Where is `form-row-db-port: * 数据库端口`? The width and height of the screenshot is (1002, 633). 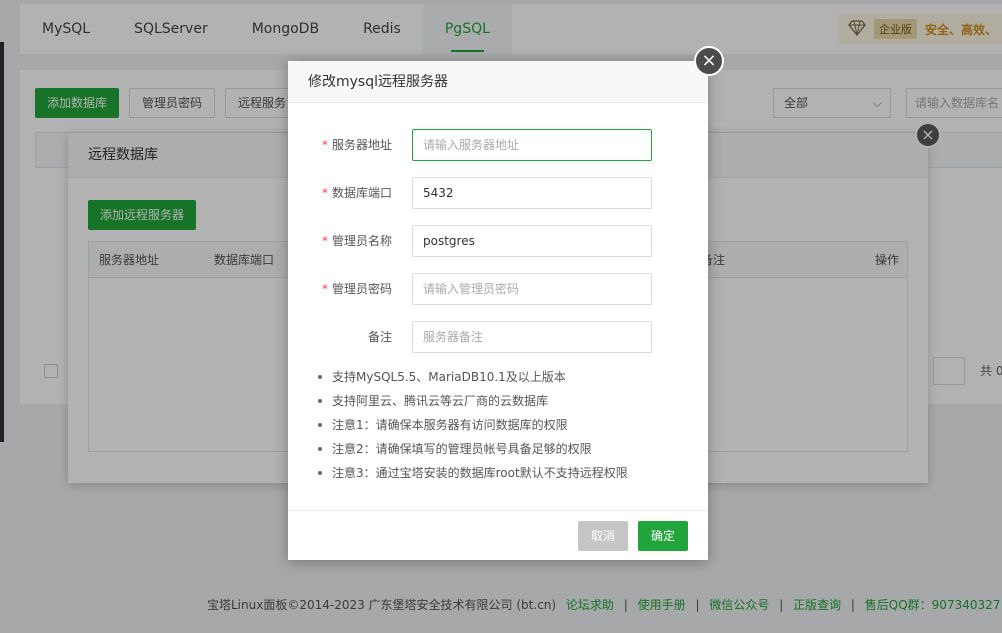
form-row-db-port: * 数据库端口 is located at coordinates (498, 201).